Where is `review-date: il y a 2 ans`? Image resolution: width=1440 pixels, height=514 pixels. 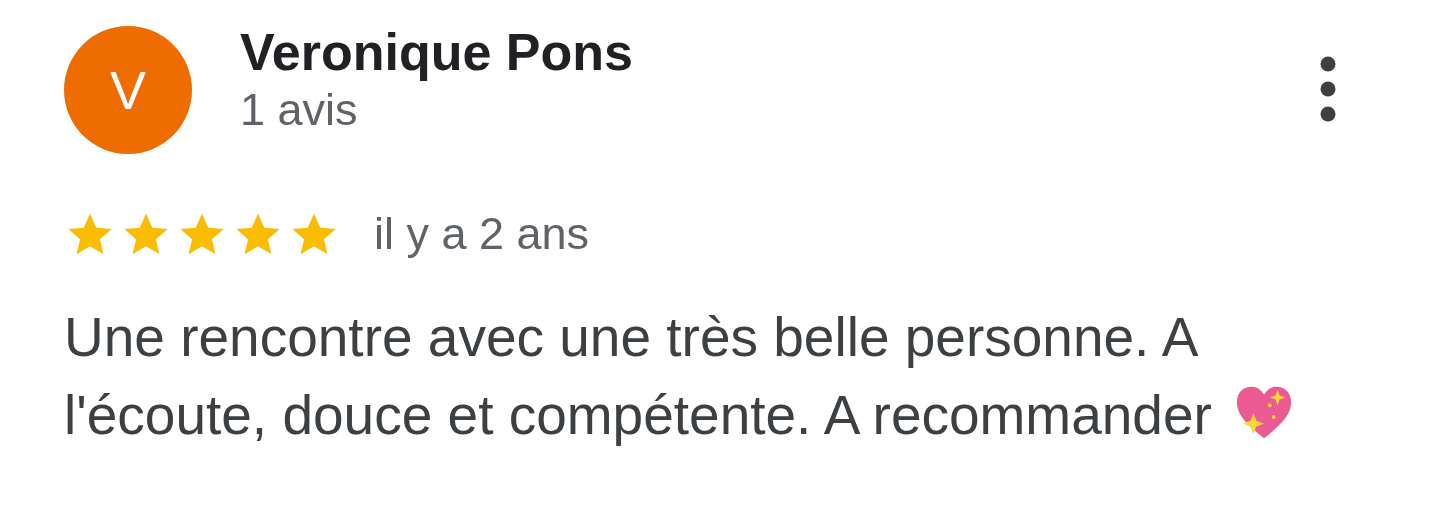
review-date: il y a 2 ans is located at coordinates (482, 234).